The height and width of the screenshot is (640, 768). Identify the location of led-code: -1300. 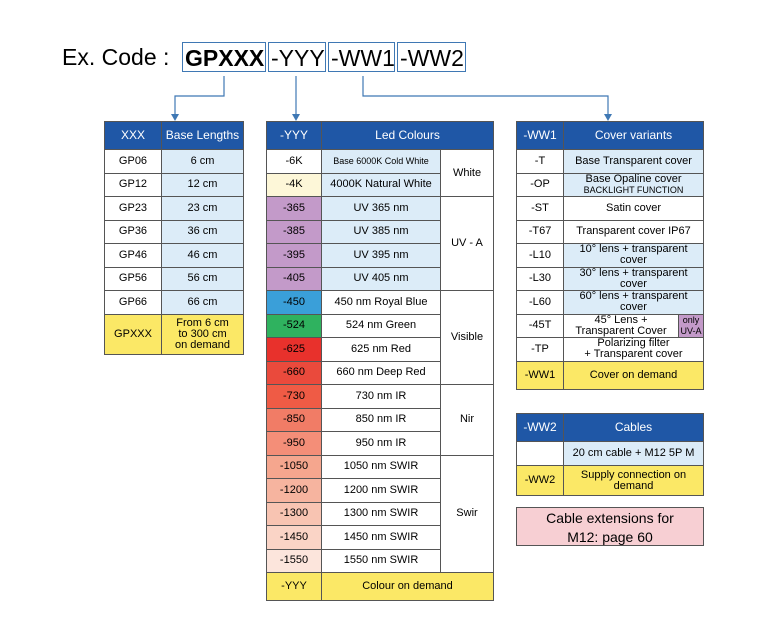
(294, 513).